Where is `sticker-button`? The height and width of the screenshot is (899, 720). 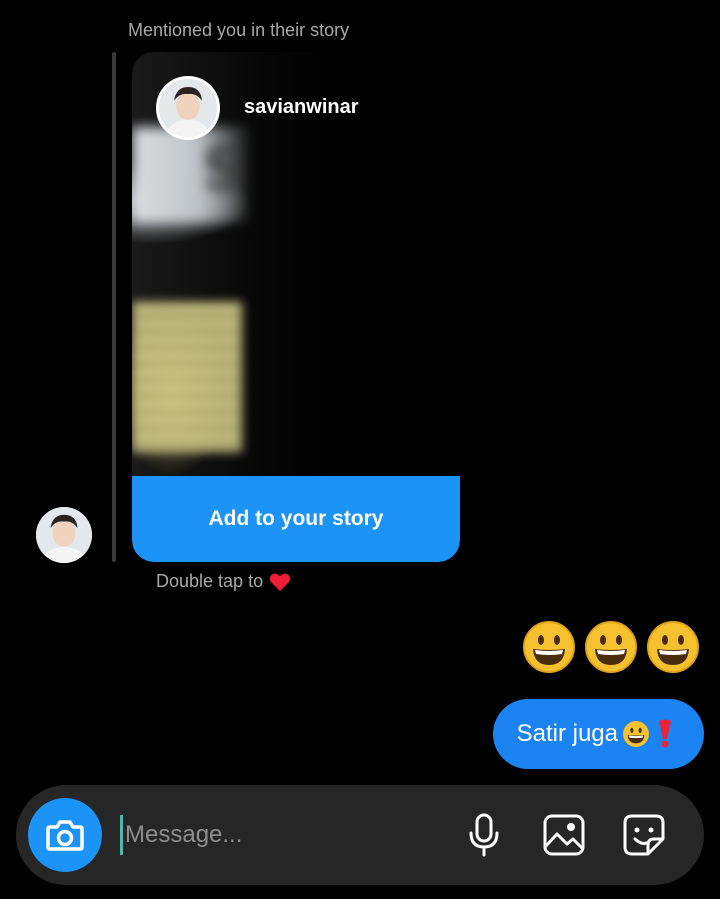 sticker-button is located at coordinates (644, 835).